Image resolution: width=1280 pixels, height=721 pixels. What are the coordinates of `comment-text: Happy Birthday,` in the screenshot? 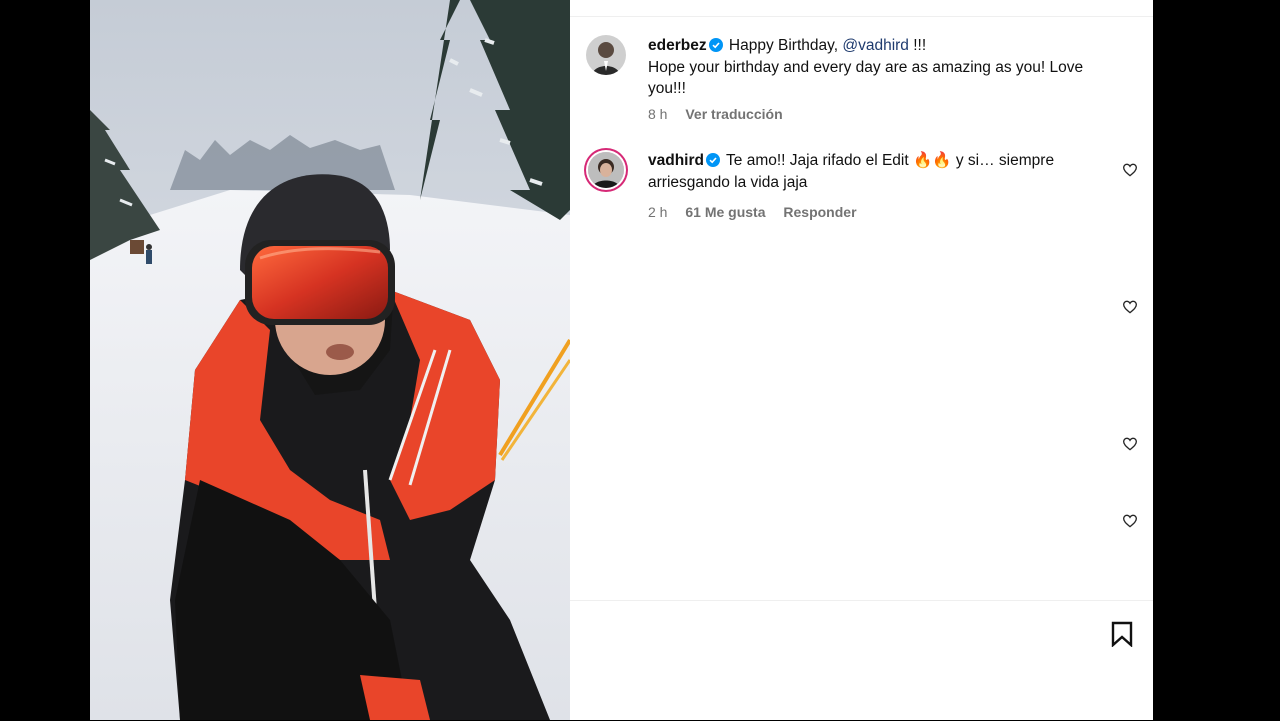 It's located at (785, 45).